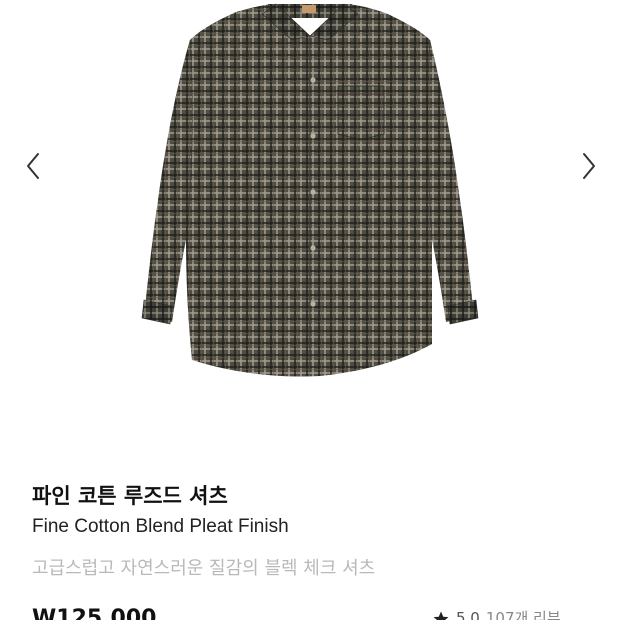 This screenshot has height=620, width=620. I want to click on product-description: 고급스럽고 자연스러운 질감의 블렉 체크 셔츠, so click(204, 568).